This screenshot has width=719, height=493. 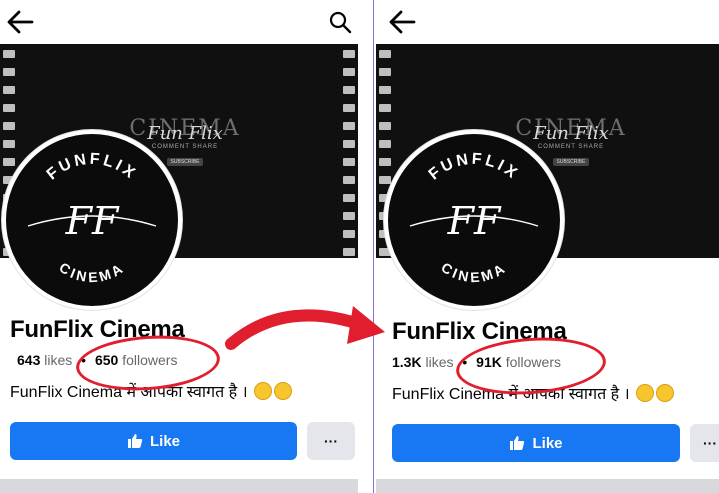 I want to click on curved-arrow-icon, so click(x=305, y=328).